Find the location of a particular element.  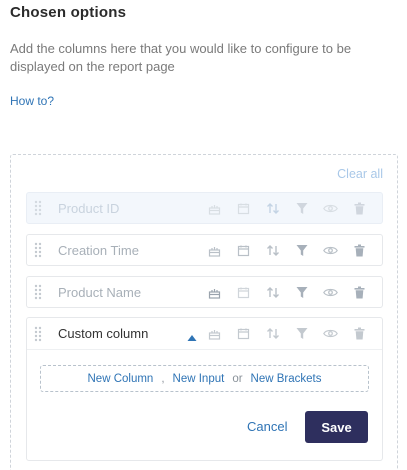

column-row-product-id: Product ID is located at coordinates (204, 208).